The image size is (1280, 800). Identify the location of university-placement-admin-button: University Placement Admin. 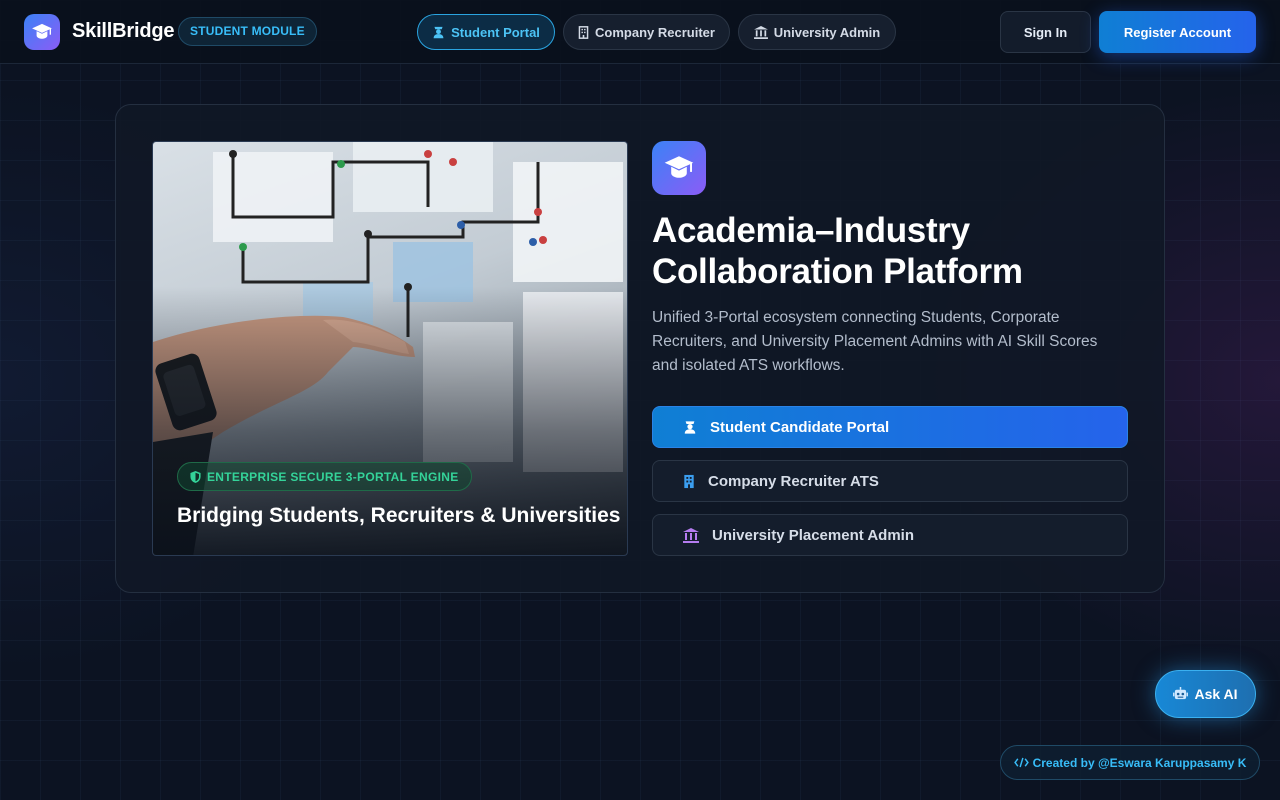
(890, 535).